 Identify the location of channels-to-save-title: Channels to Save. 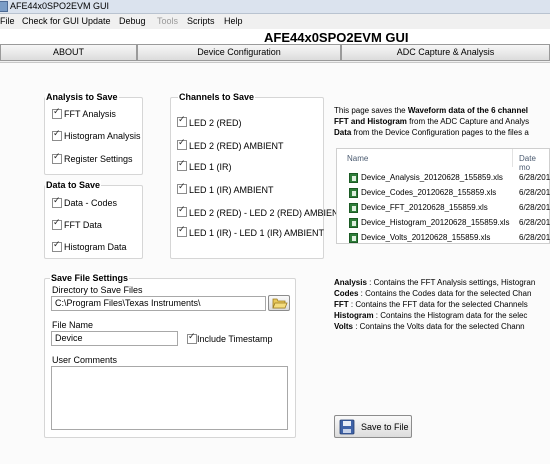
(217, 97).